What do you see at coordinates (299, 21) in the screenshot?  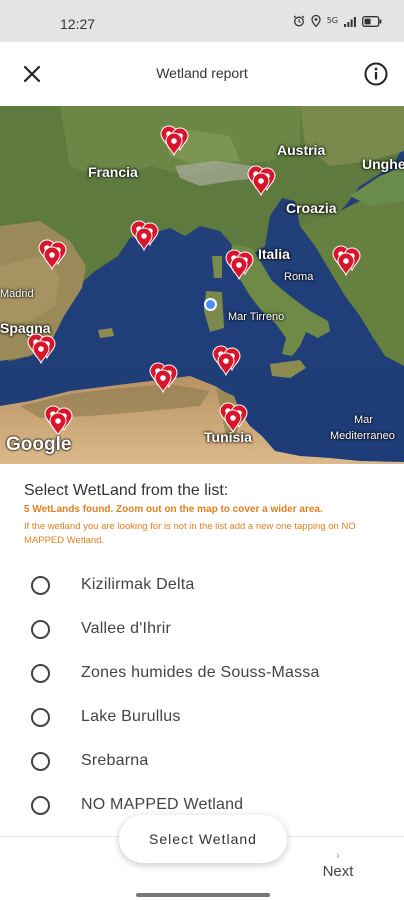 I see `alarm-icon` at bounding box center [299, 21].